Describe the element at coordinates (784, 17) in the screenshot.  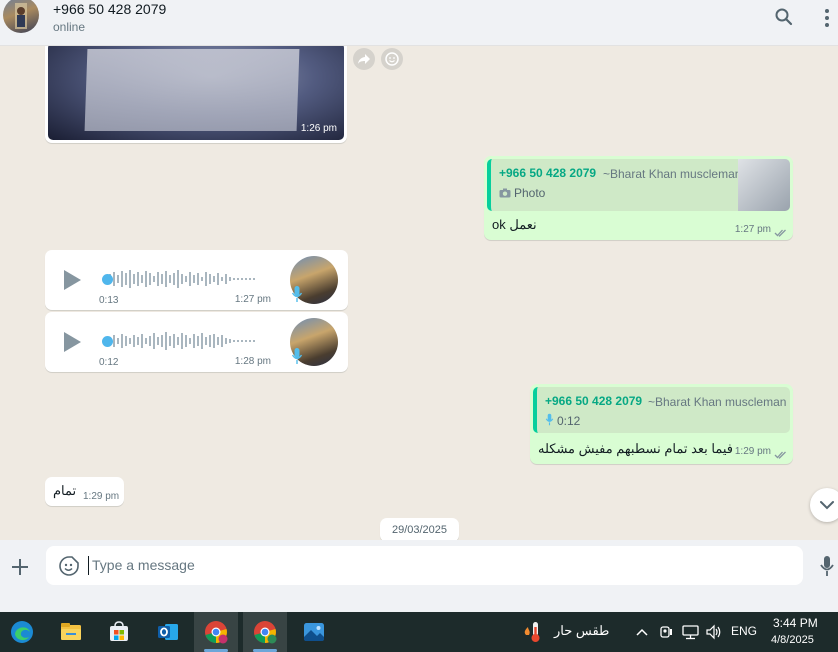
I see `search-icon` at that location.